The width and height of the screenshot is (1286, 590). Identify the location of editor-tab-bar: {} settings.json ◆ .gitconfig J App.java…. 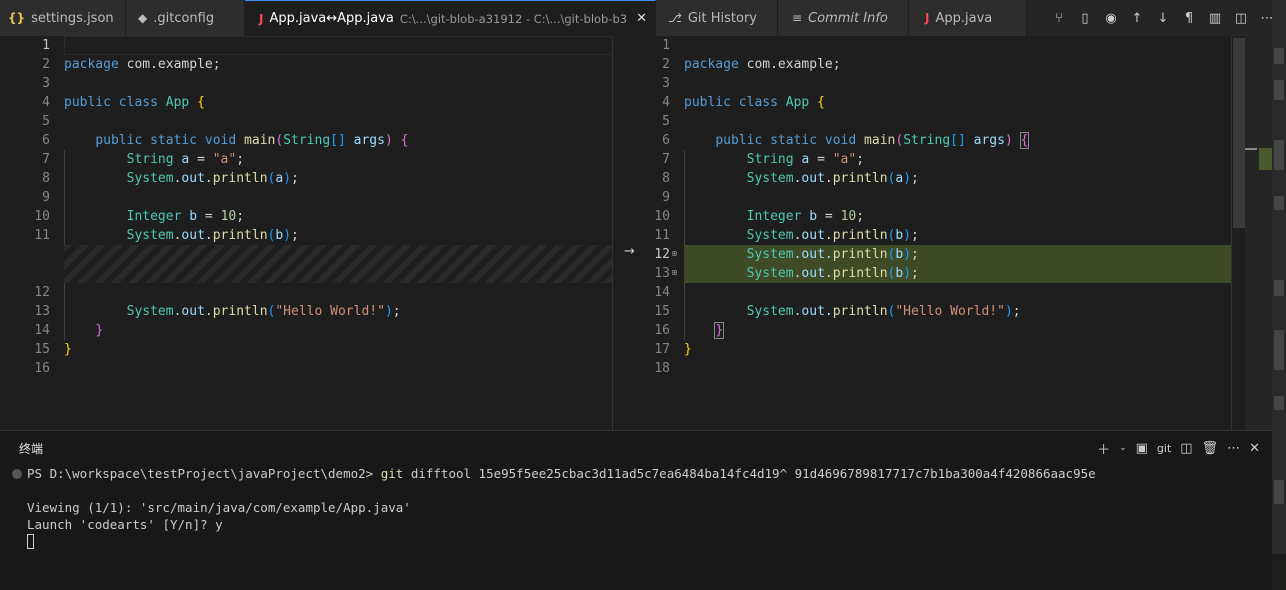
(643, 18).